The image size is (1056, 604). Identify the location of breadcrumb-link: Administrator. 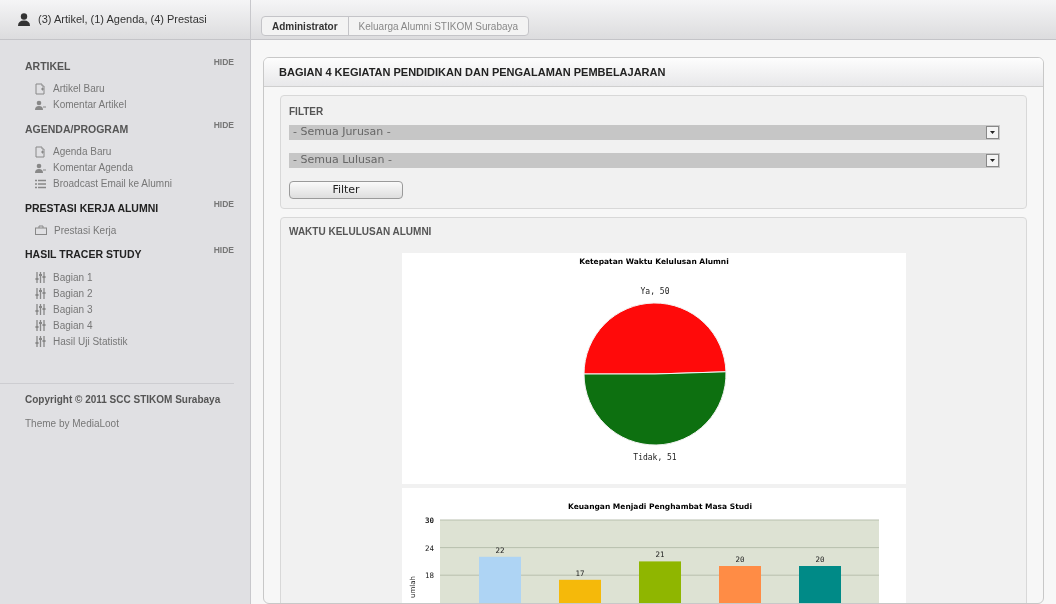
(305, 26).